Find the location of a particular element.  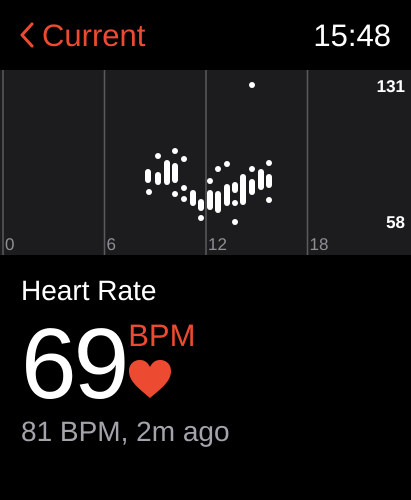

unit-label: BPM is located at coordinates (162, 336).